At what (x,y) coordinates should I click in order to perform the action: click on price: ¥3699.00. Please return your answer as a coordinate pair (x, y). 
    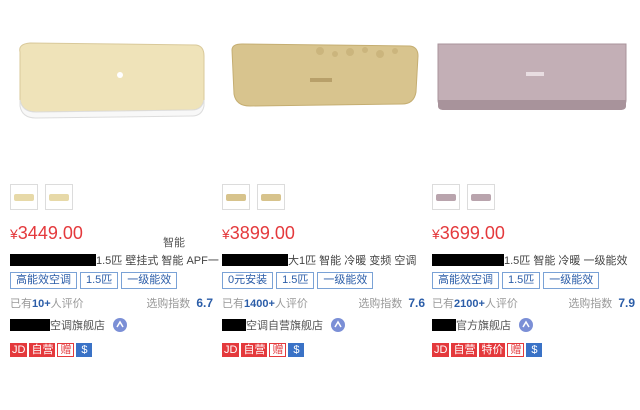
    Looking at the image, I should click on (468, 233).